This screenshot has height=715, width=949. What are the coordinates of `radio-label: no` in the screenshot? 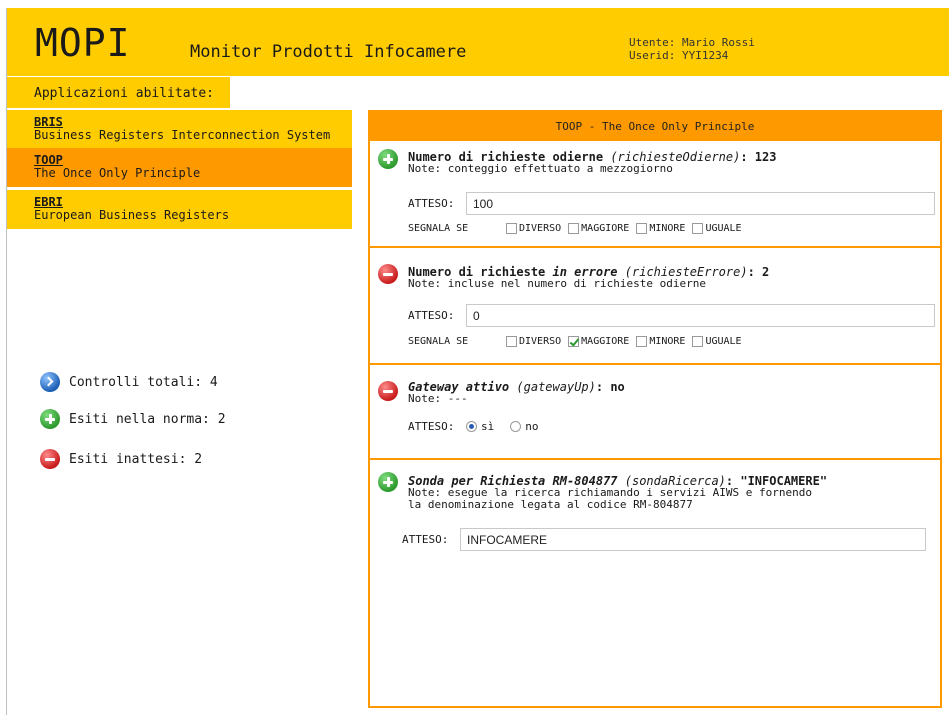 It's located at (532, 426).